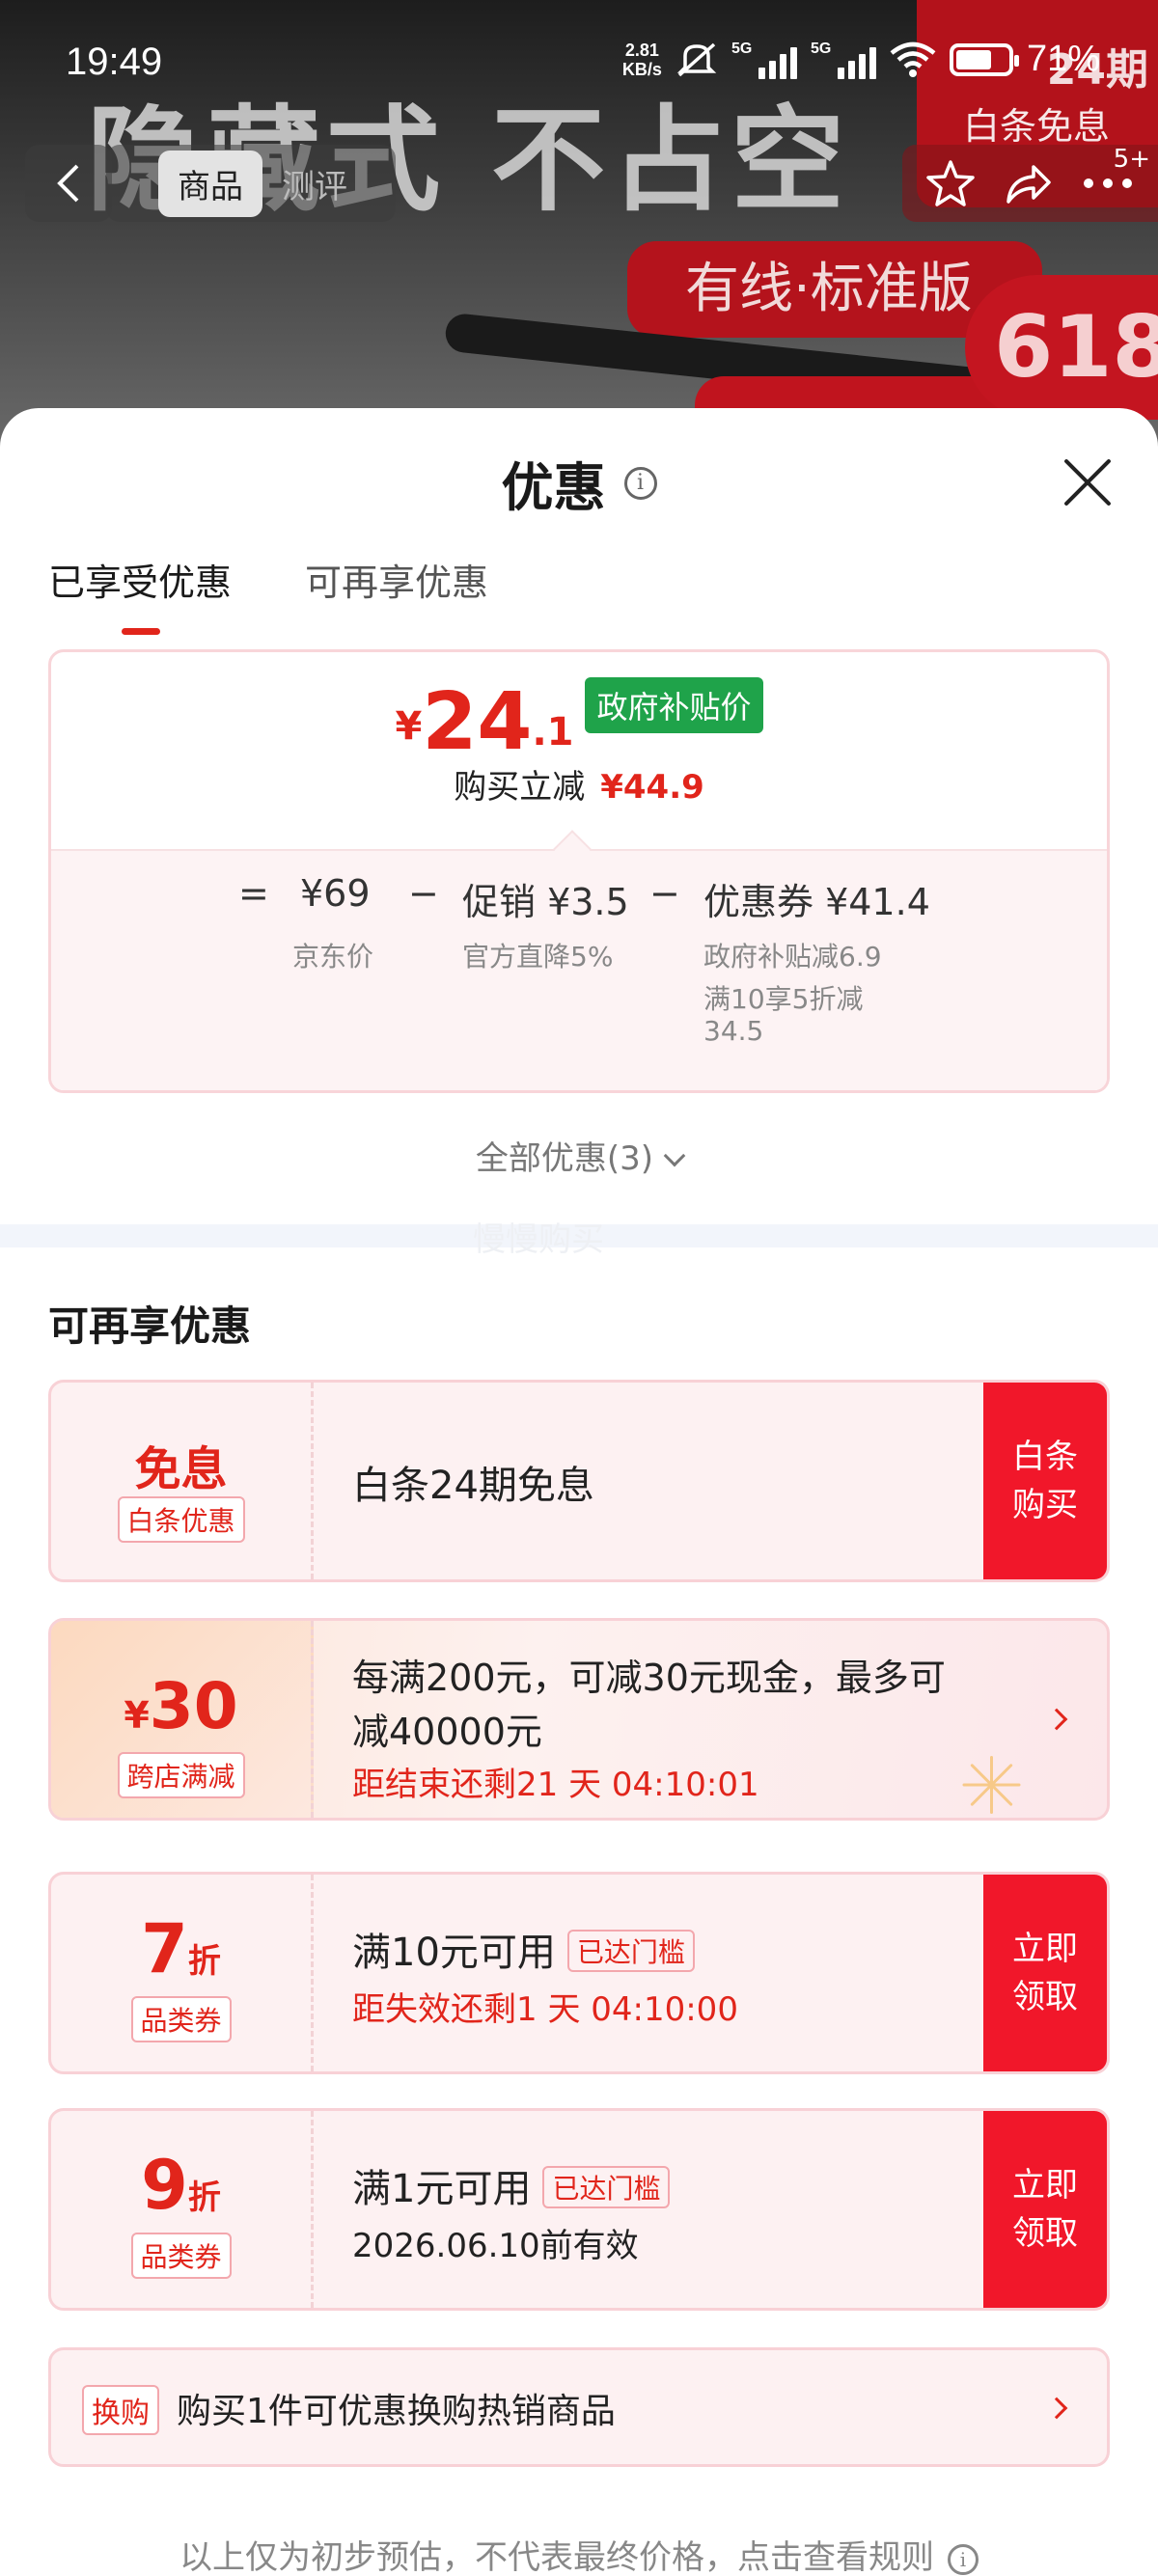  I want to click on coupon-discount: 7, so click(164, 1949).